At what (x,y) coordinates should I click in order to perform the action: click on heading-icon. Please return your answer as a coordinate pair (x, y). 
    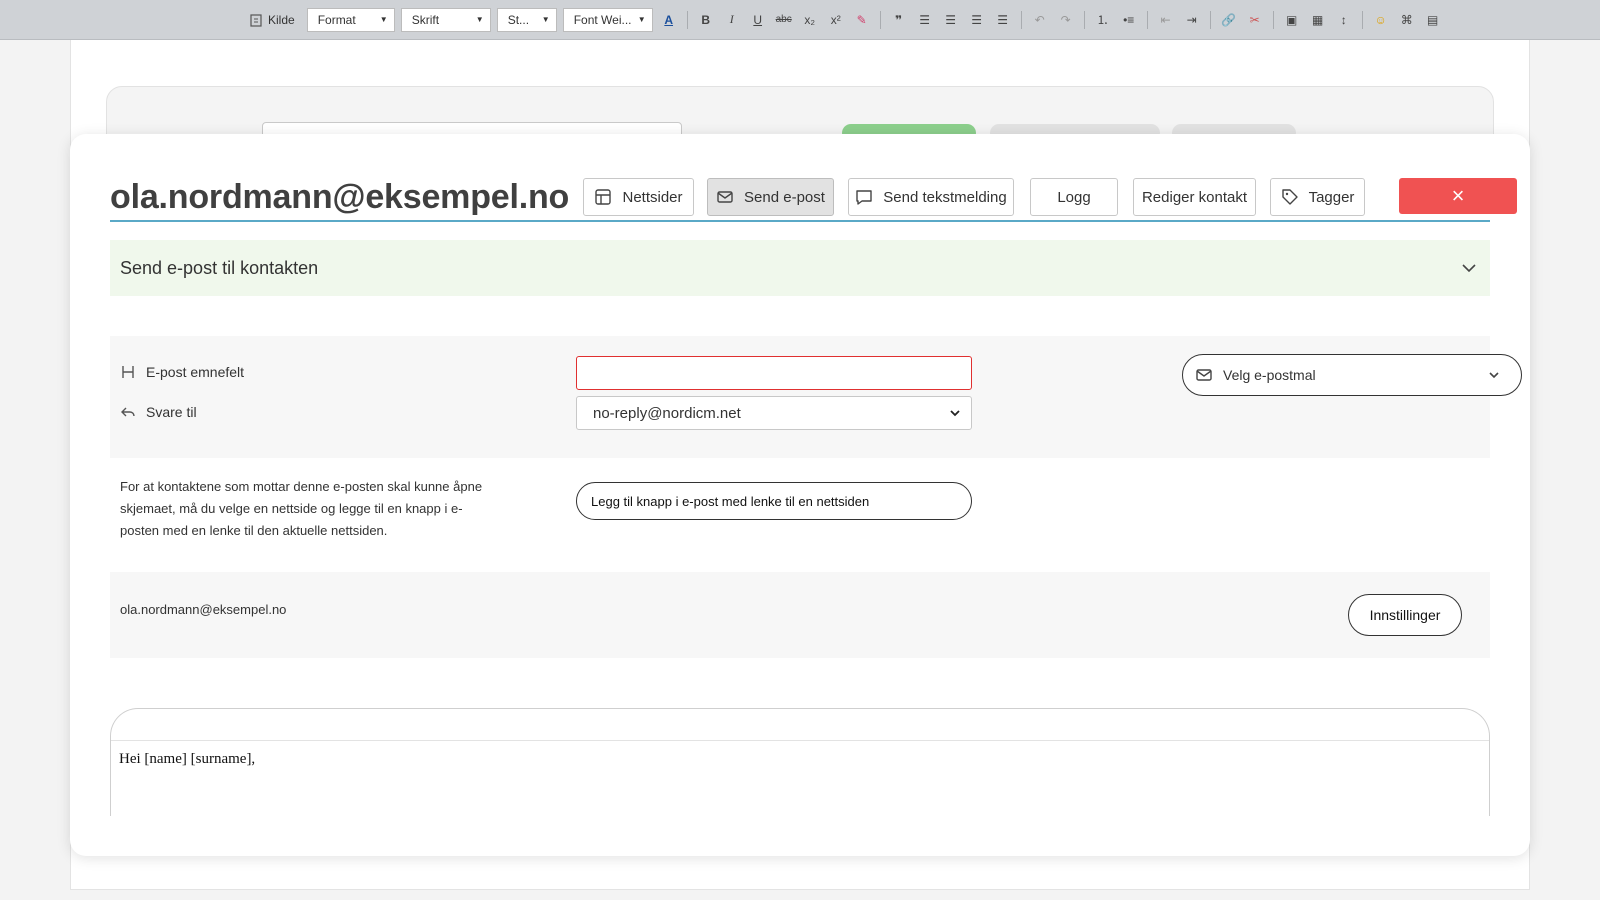
    Looking at the image, I should click on (128, 372).